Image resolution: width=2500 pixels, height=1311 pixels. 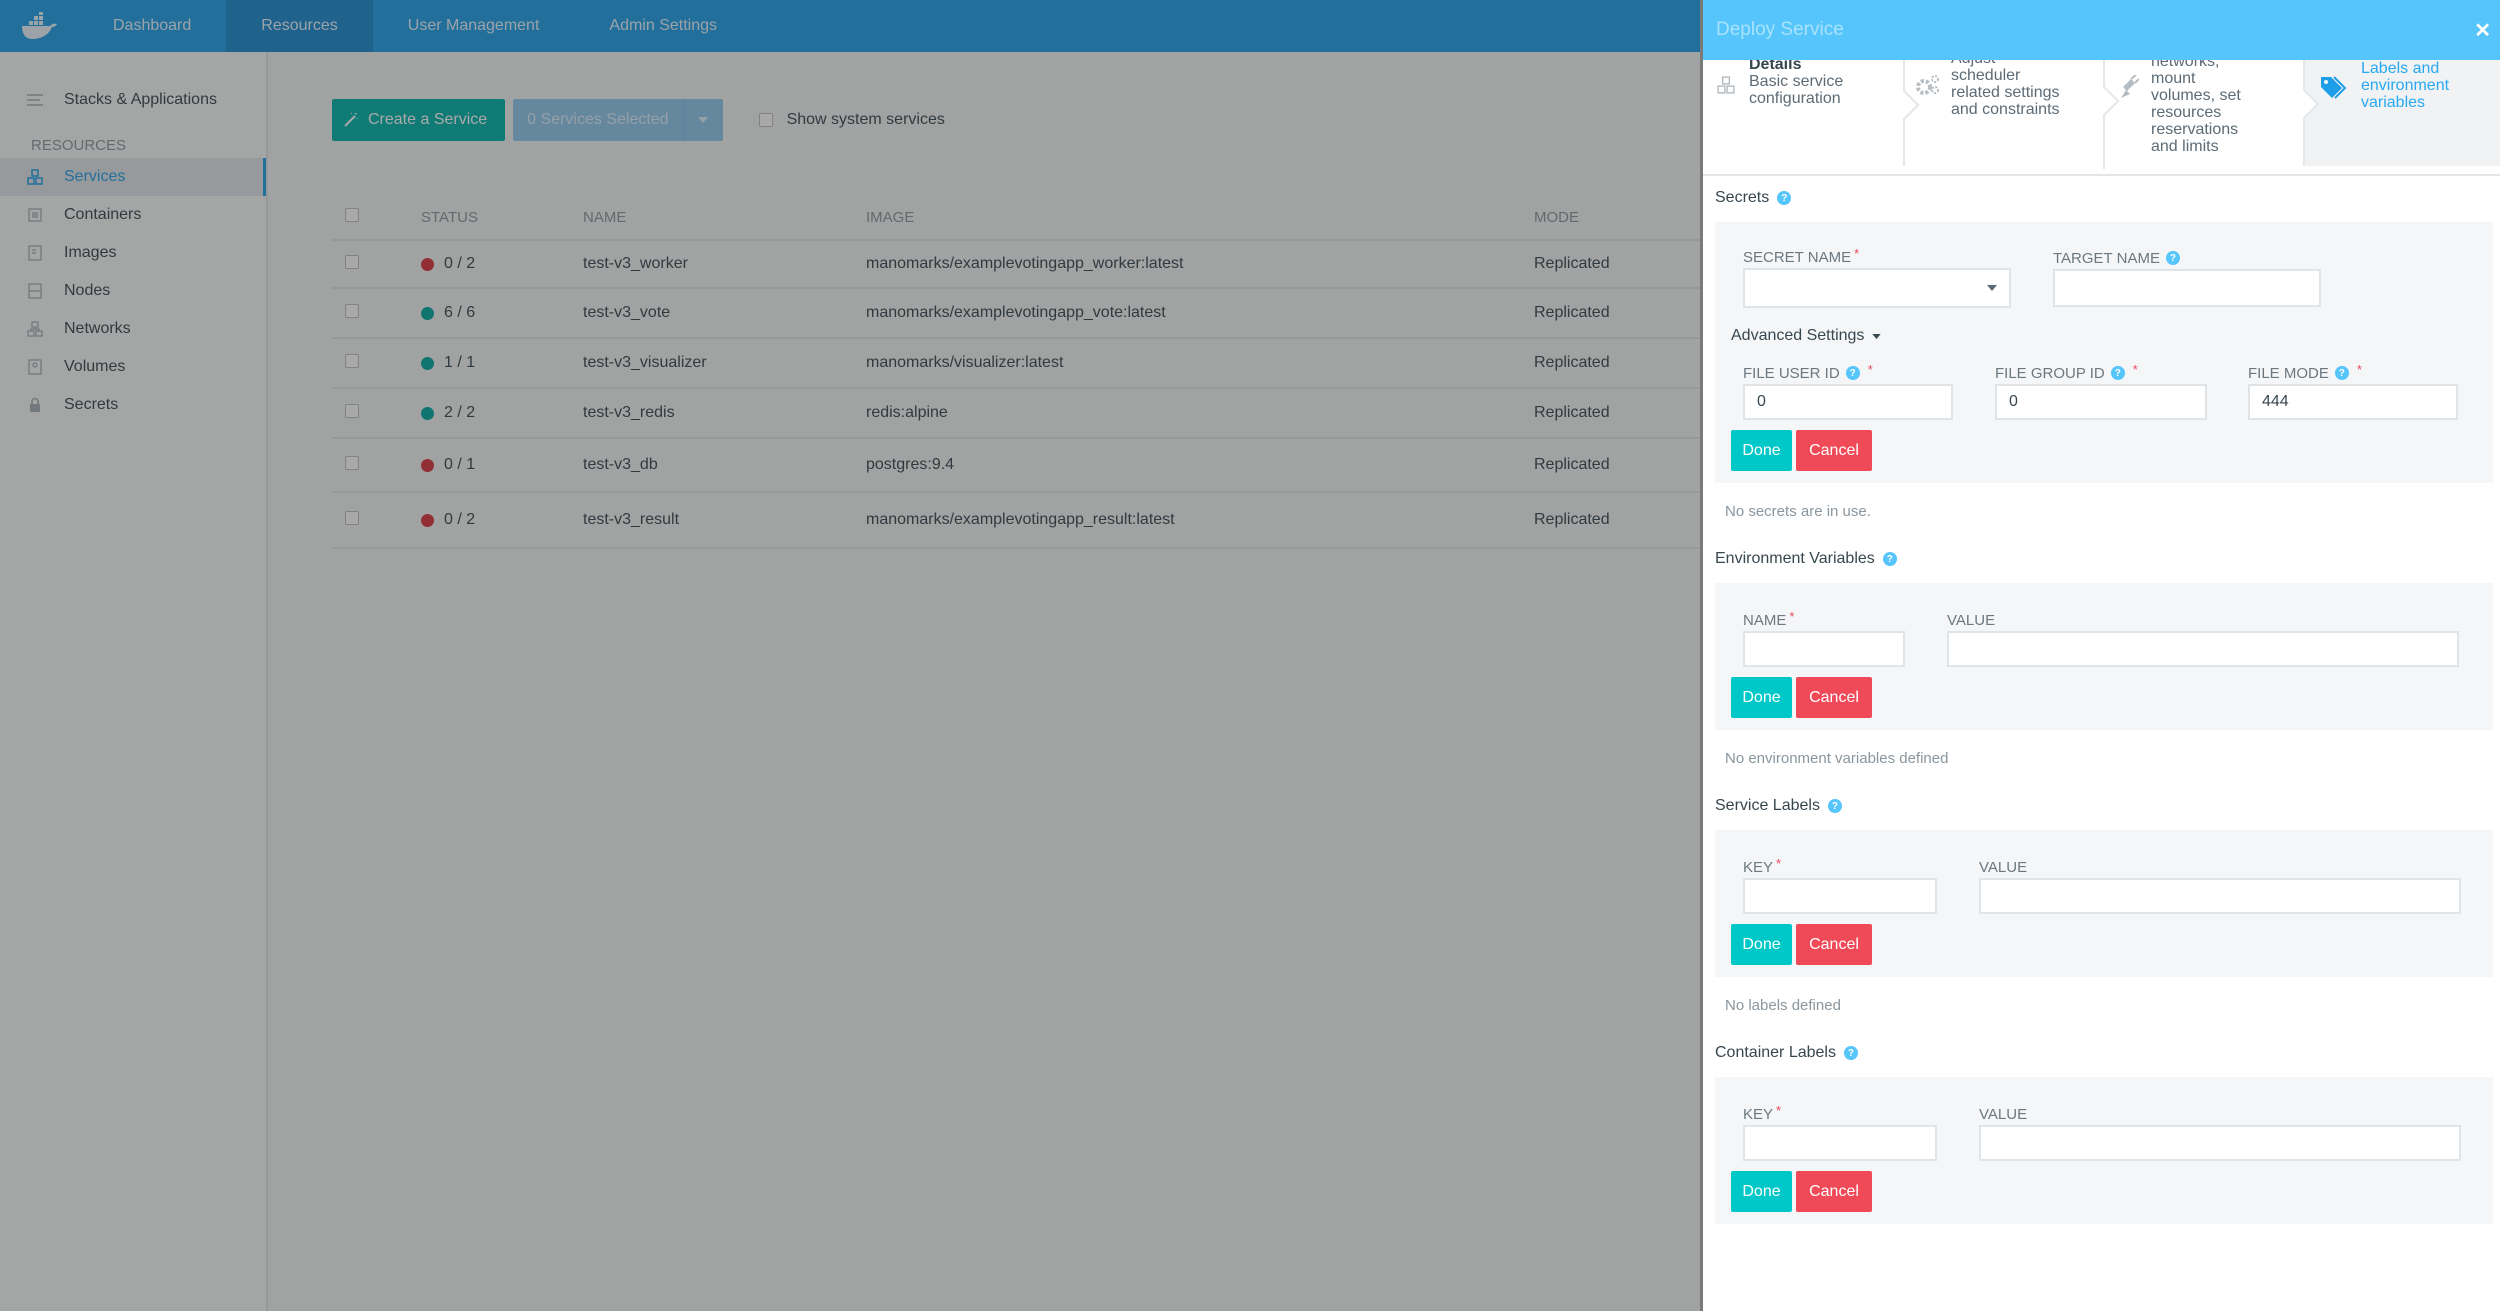 What do you see at coordinates (1761, 1191) in the screenshot?
I see `container-labels-done-button: Done` at bounding box center [1761, 1191].